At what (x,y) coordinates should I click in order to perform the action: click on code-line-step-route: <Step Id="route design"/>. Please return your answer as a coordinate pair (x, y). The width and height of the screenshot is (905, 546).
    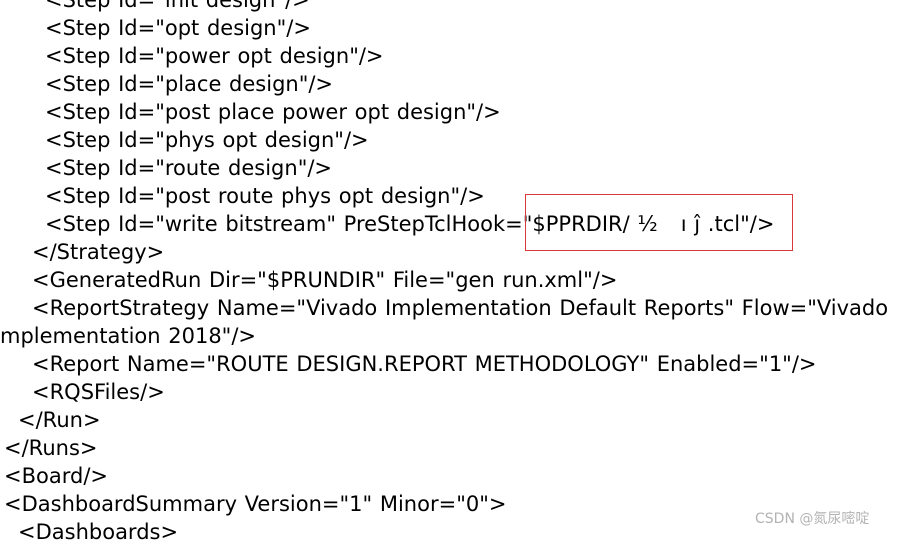
    Looking at the image, I should click on (189, 168).